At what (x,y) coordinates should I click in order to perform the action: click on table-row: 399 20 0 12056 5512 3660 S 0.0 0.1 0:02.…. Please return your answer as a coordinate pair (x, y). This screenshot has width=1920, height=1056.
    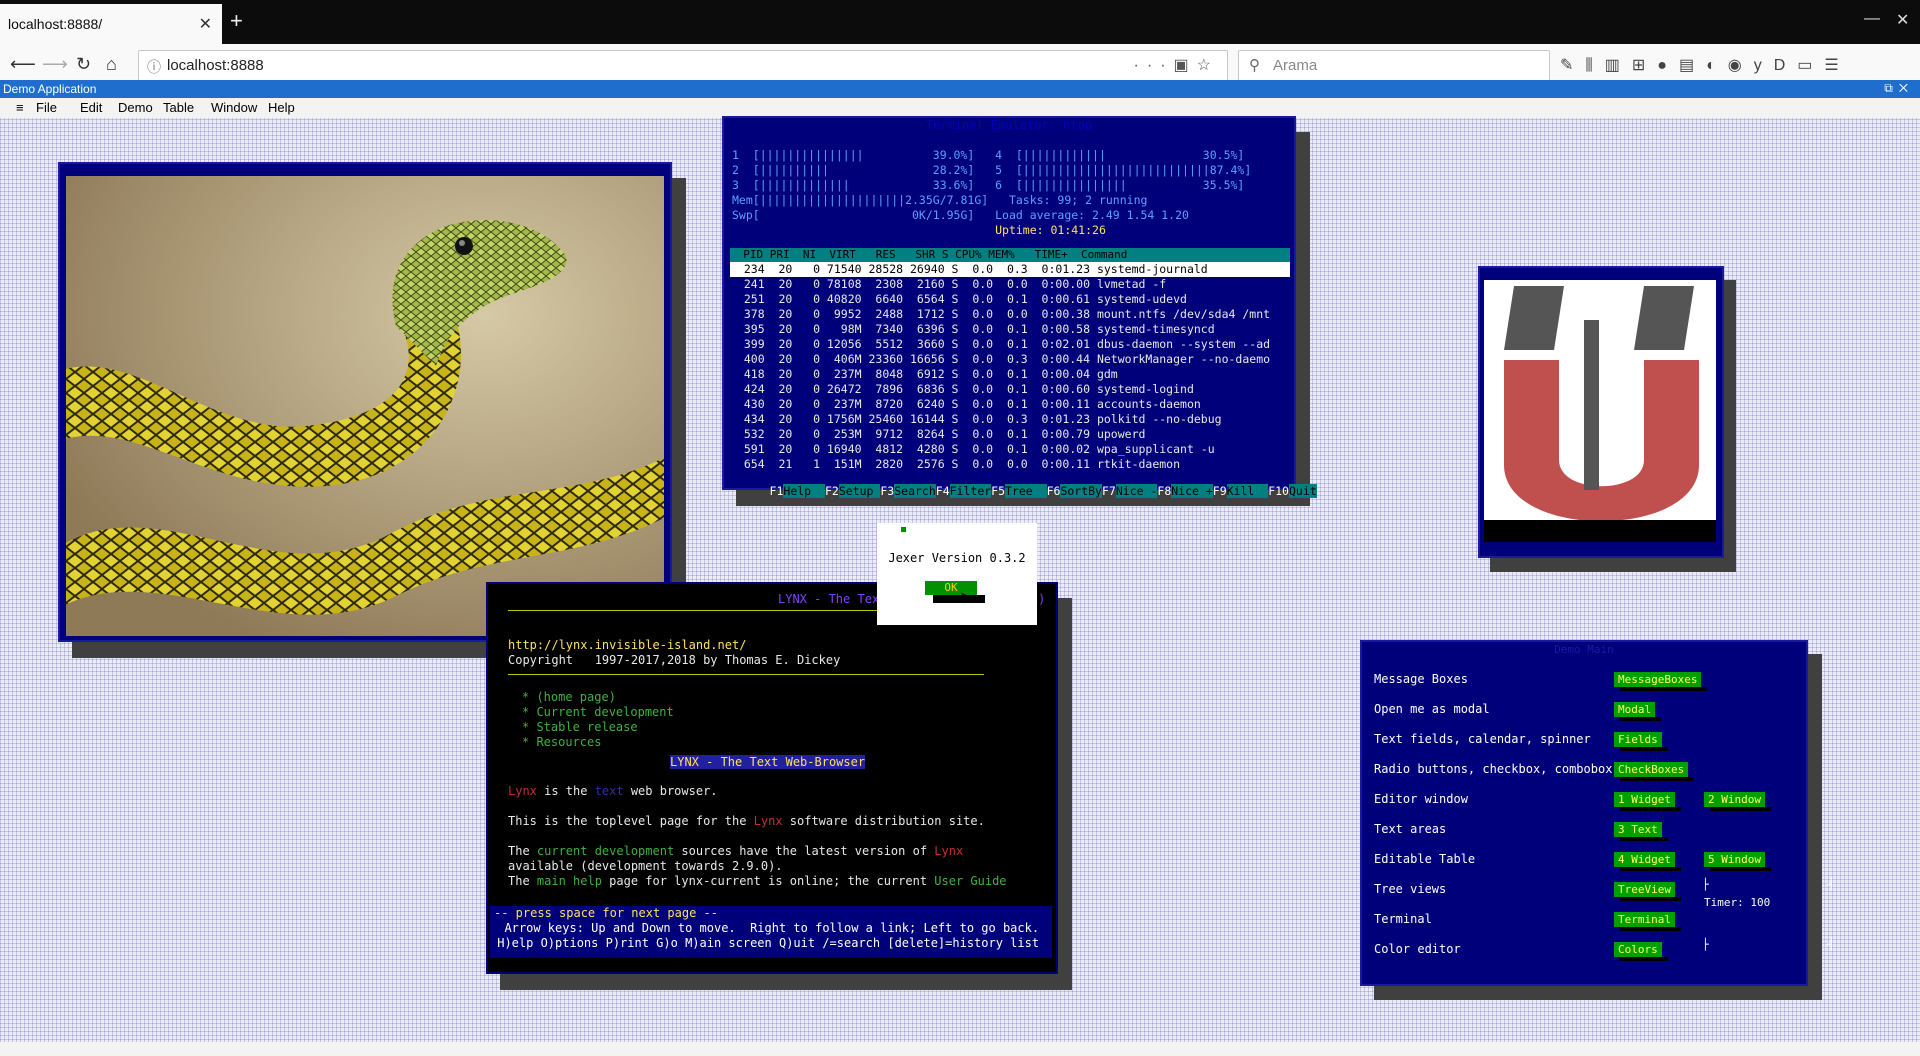
    Looking at the image, I should click on (1010, 344).